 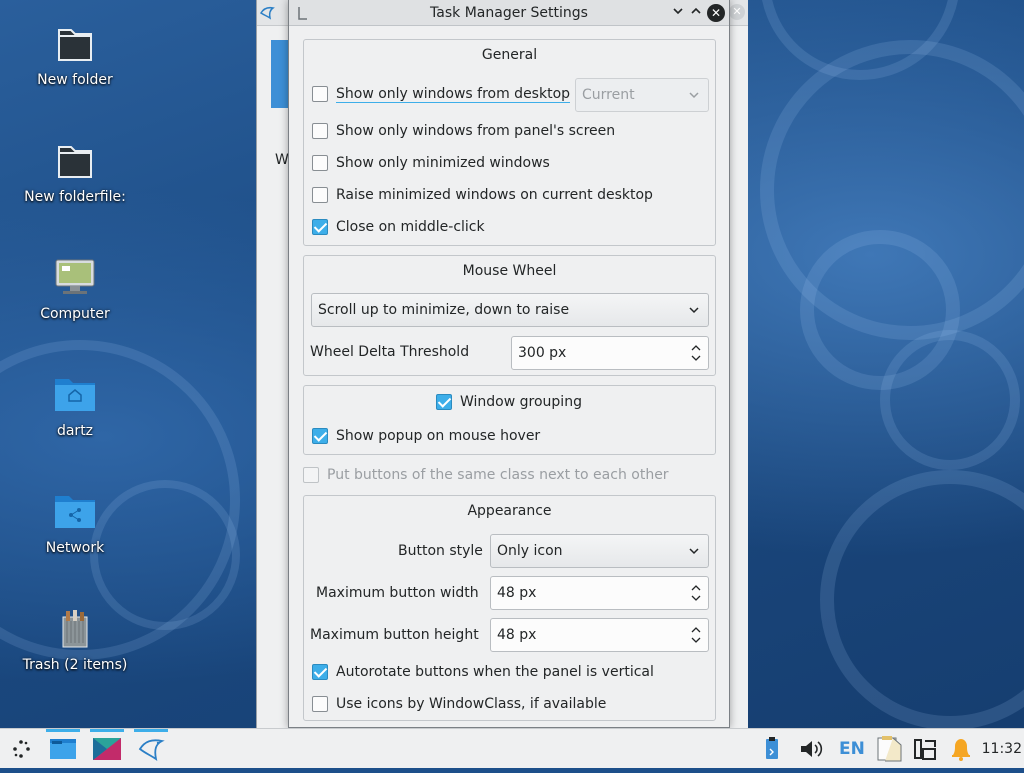 I want to click on file-manager-icon, so click(x=63, y=754).